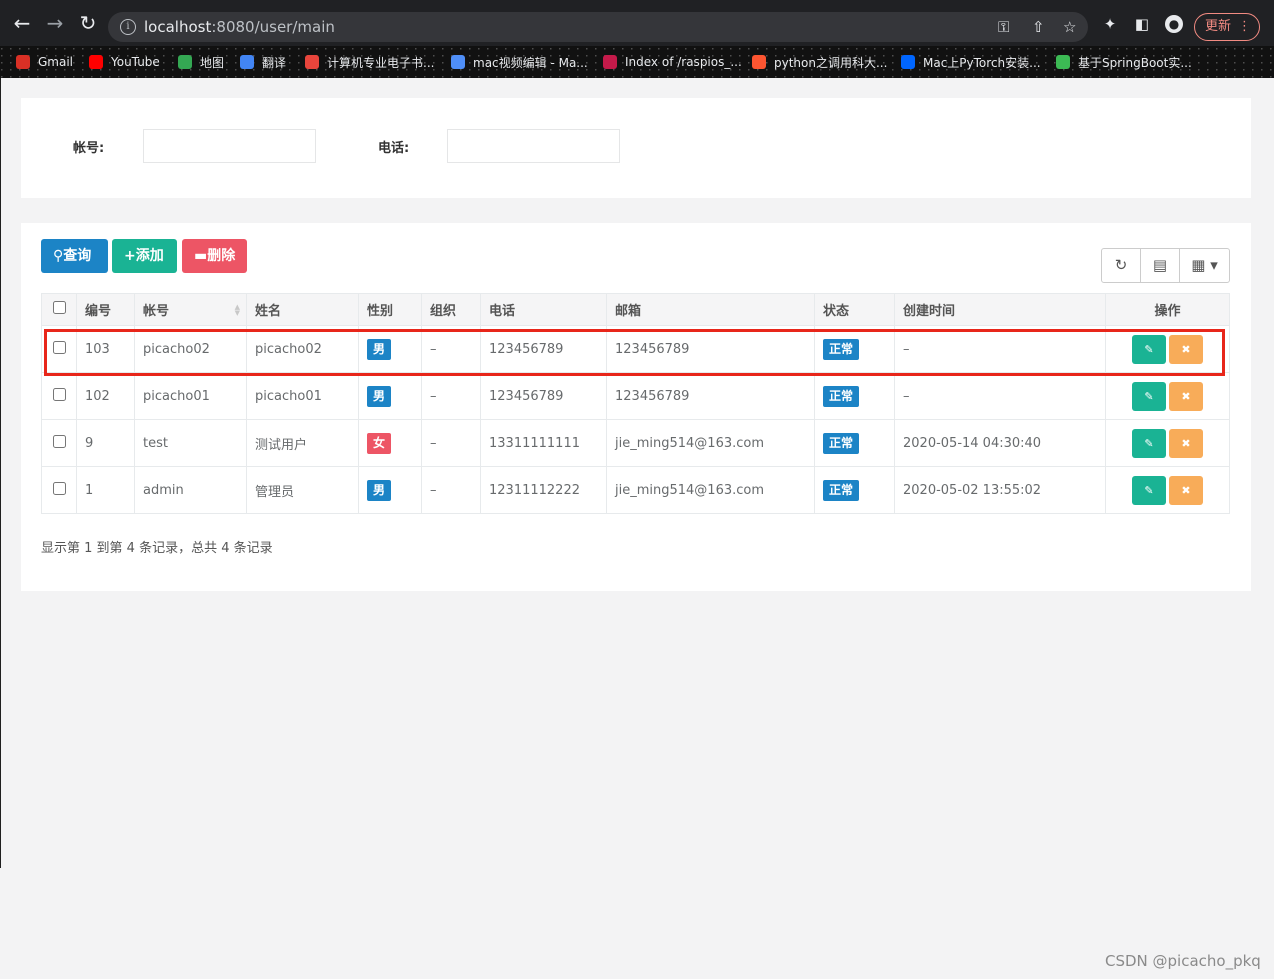 The height and width of the screenshot is (979, 1274). Describe the element at coordinates (1069, 27) in the screenshot. I see `star-icon: ☆` at that location.